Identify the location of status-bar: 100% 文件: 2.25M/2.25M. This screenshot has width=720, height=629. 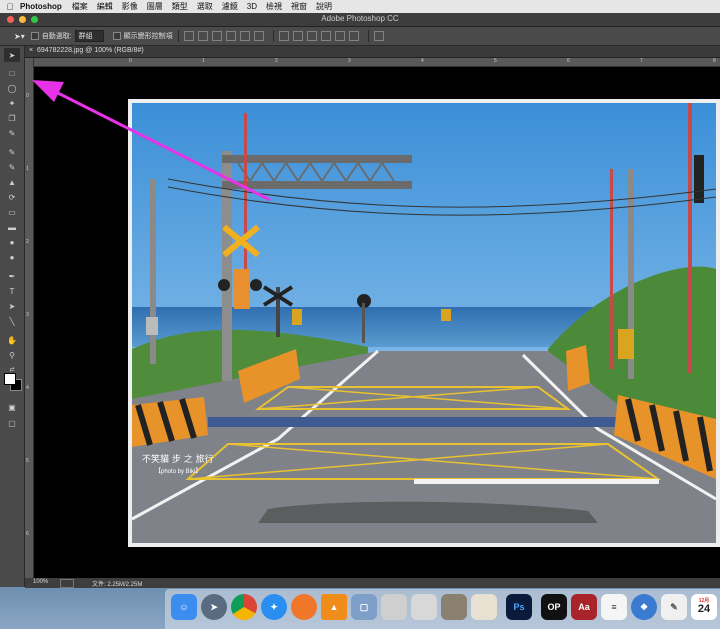
(372, 583).